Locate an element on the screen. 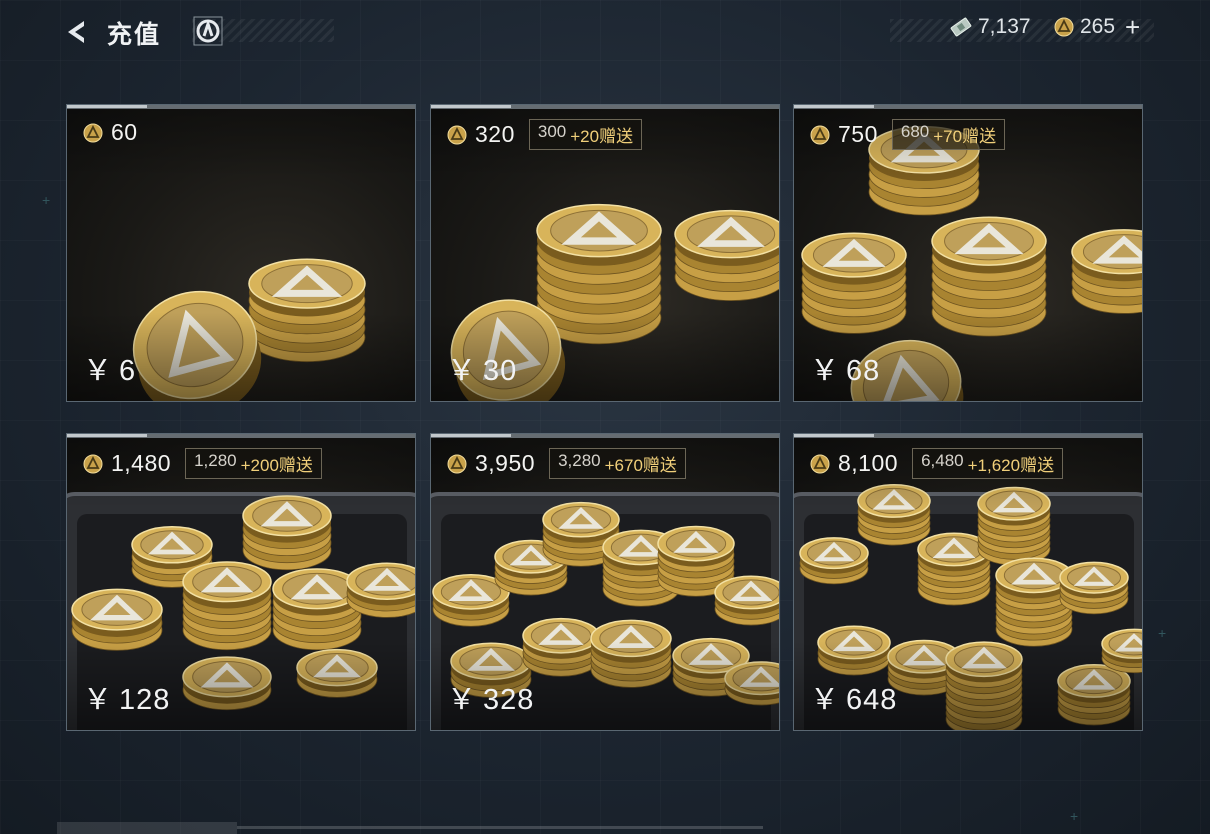 The height and width of the screenshot is (834, 1210). coin-amount: 320 is located at coordinates (495, 134).